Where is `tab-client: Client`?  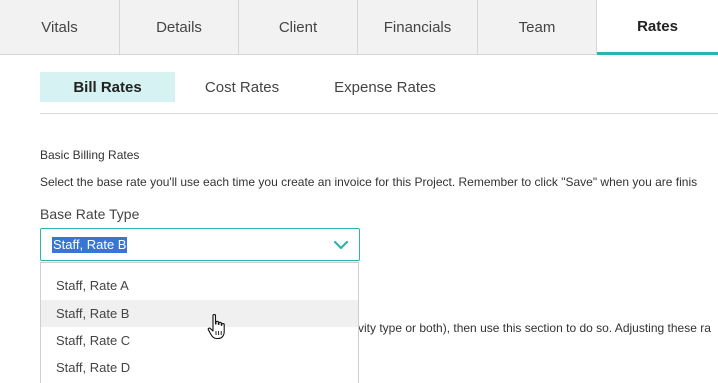 tab-client: Client is located at coordinates (298, 27).